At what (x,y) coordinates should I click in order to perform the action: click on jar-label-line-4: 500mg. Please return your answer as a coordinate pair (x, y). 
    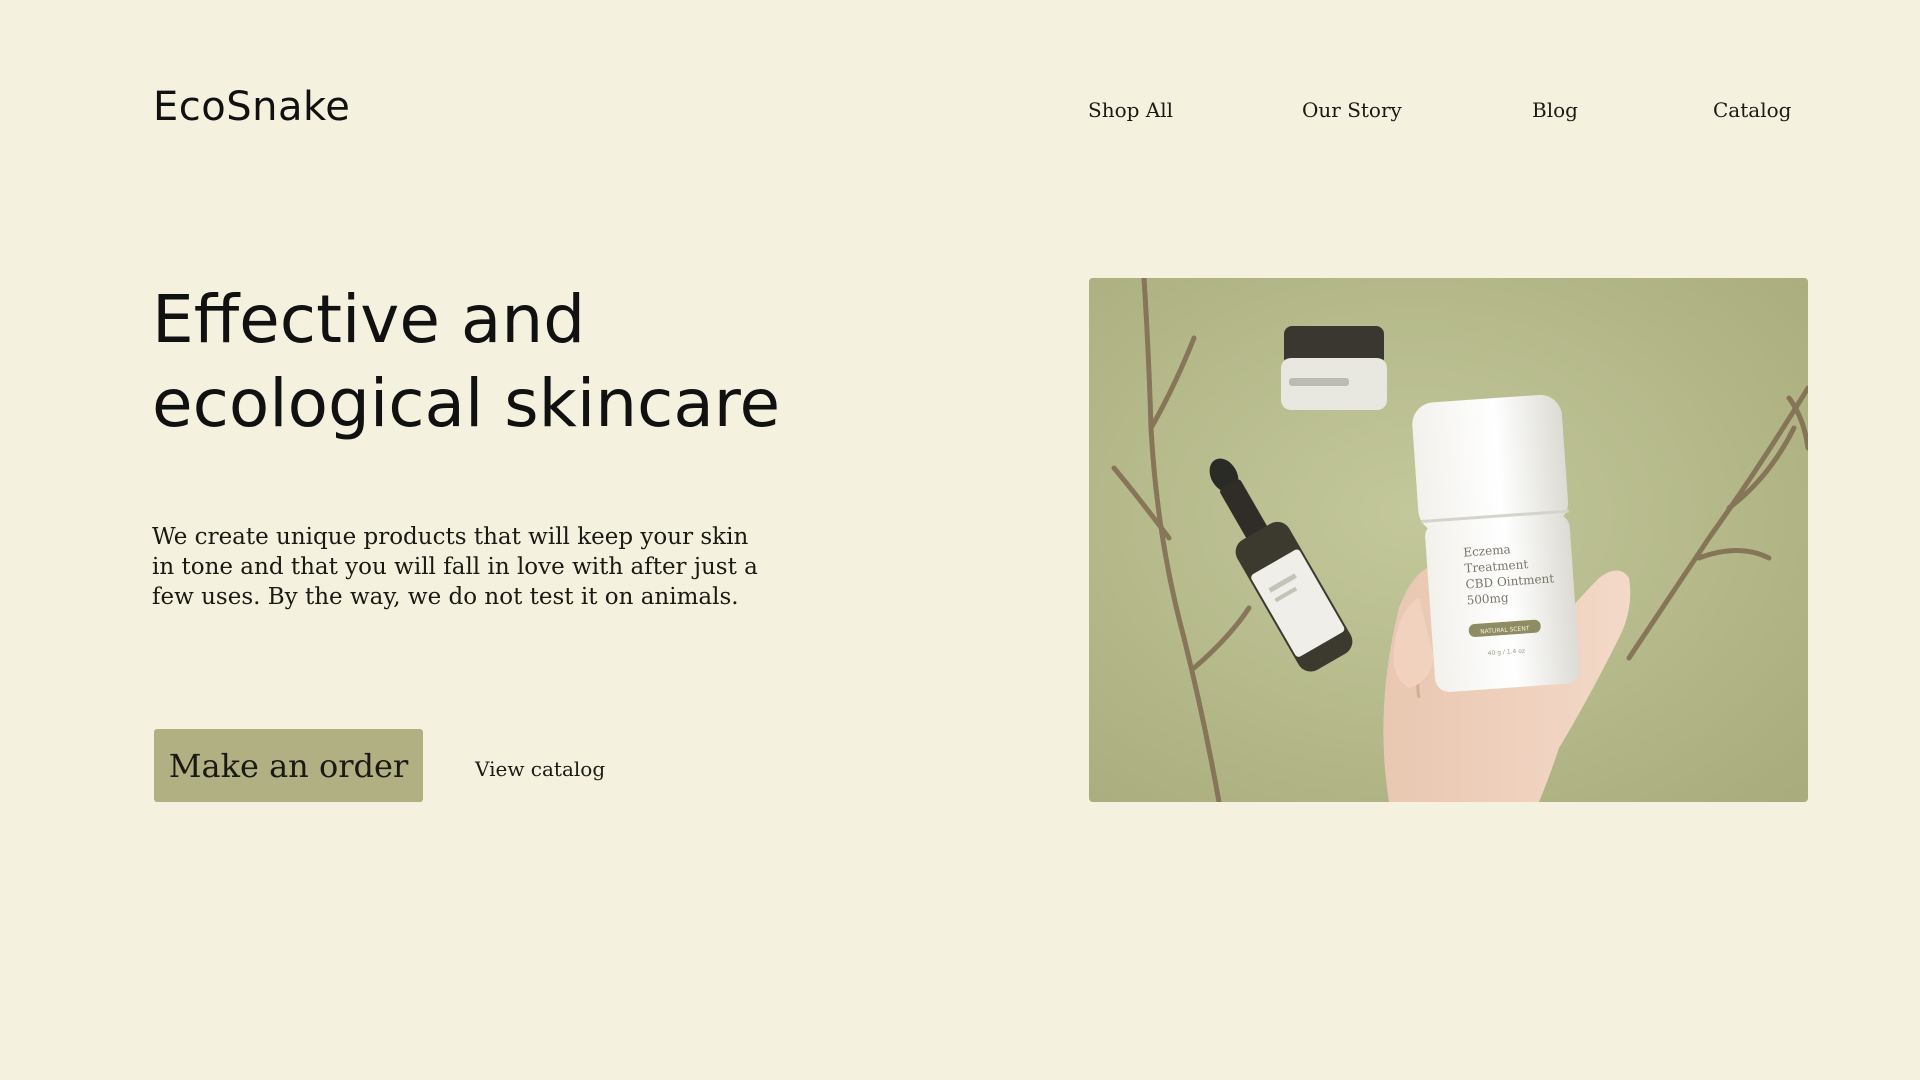
    Looking at the image, I should click on (1487, 599).